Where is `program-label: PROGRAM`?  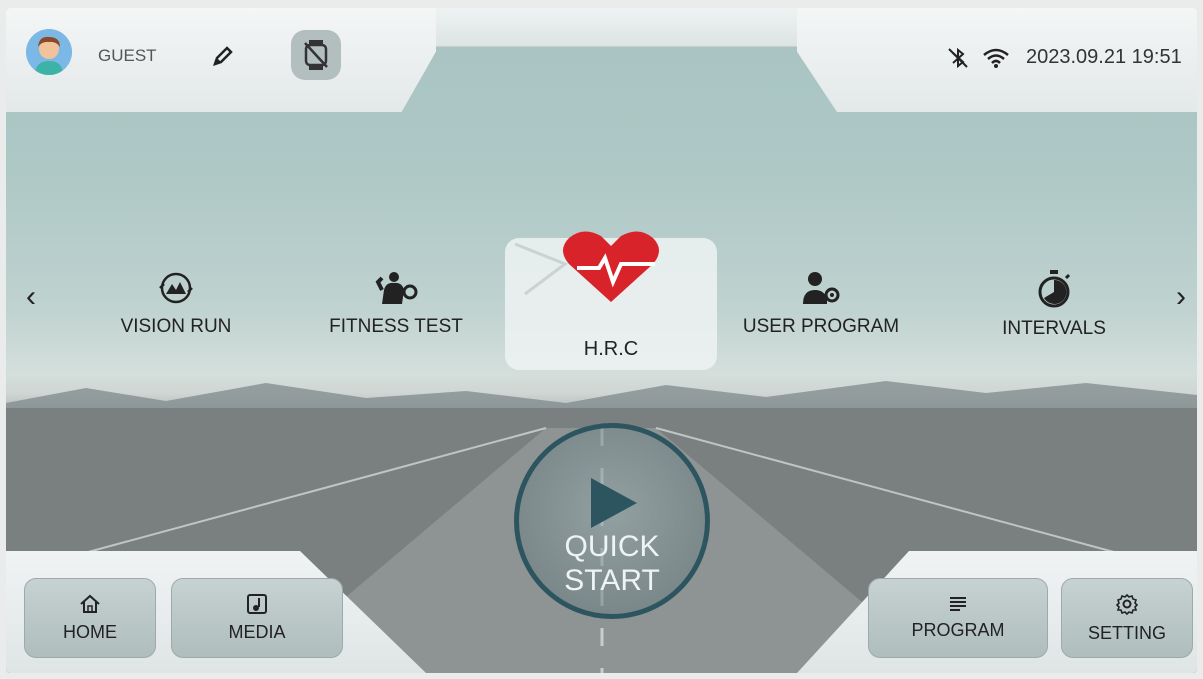
program-label: PROGRAM is located at coordinates (958, 629).